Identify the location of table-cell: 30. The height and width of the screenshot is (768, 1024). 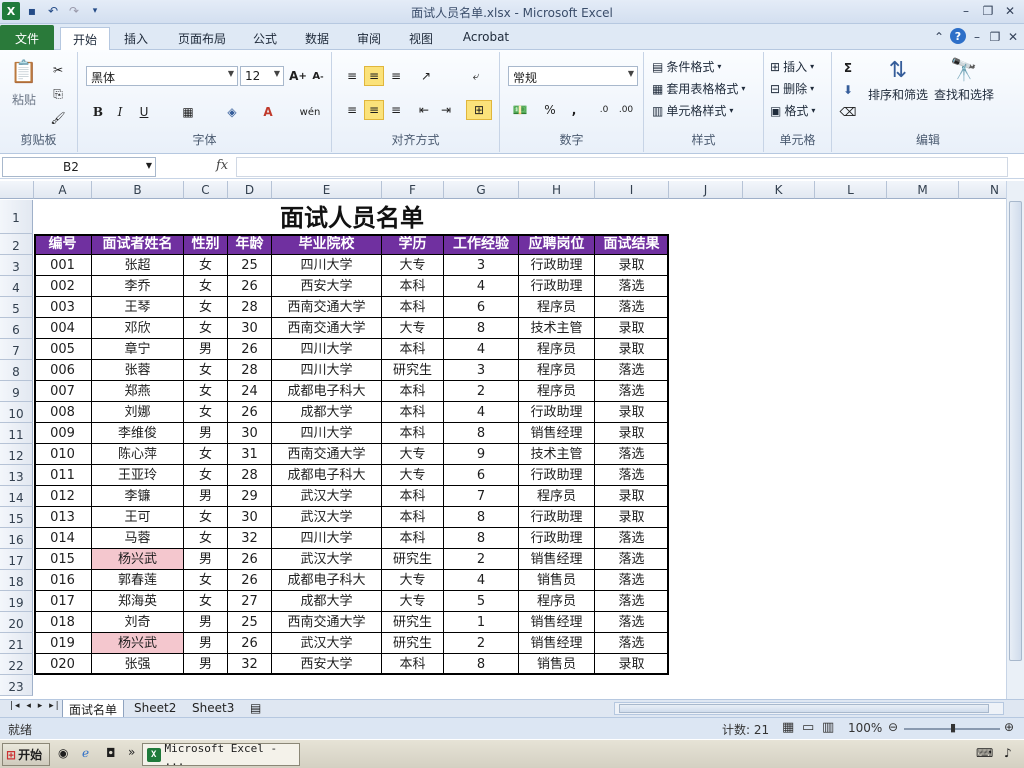
(250, 328).